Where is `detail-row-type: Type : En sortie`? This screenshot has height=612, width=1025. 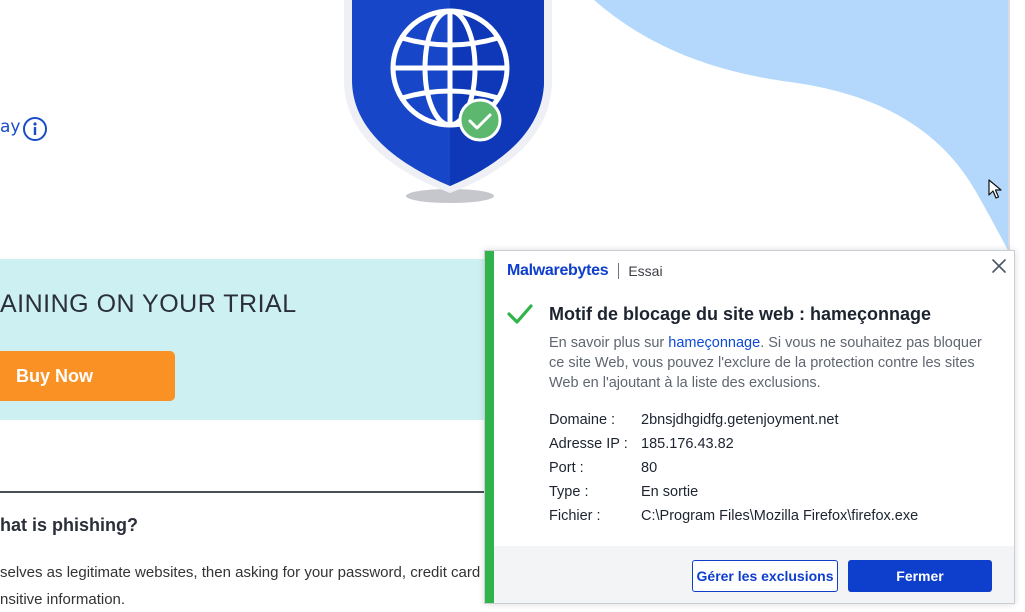
detail-row-type: Type : En sortie is located at coordinates (733, 492).